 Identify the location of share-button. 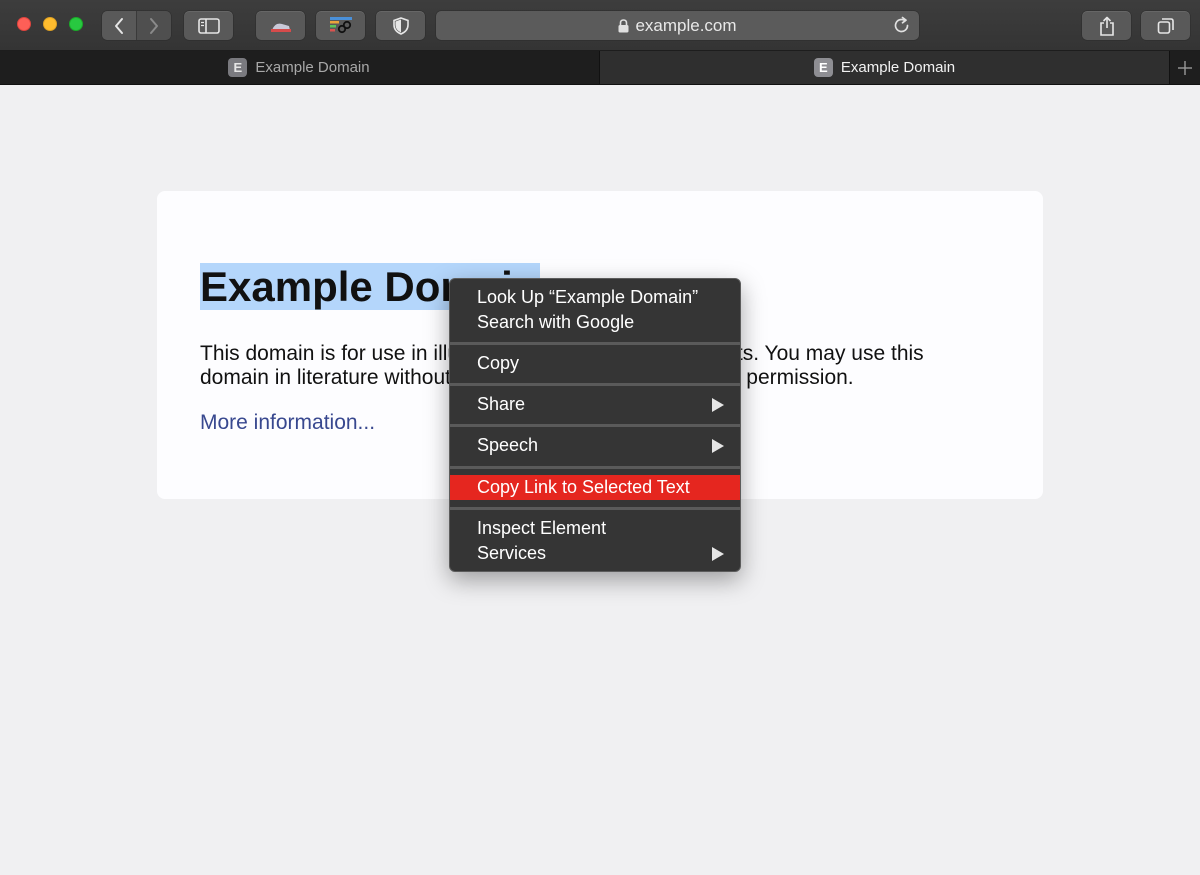
(1106, 25).